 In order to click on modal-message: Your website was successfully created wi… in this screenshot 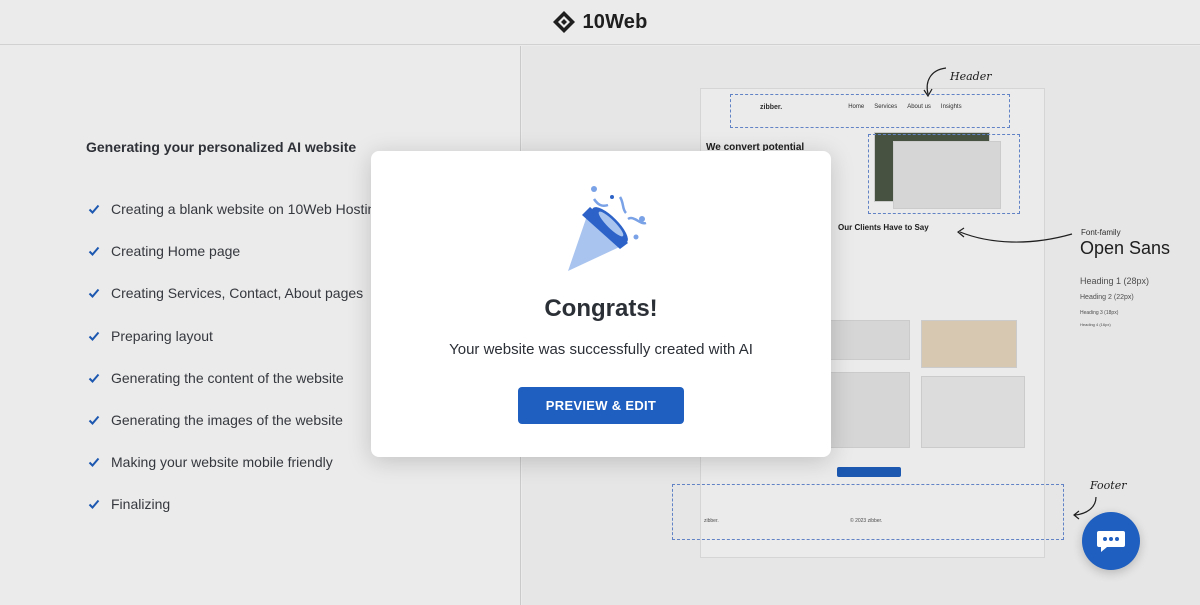, I will do `click(601, 349)`.